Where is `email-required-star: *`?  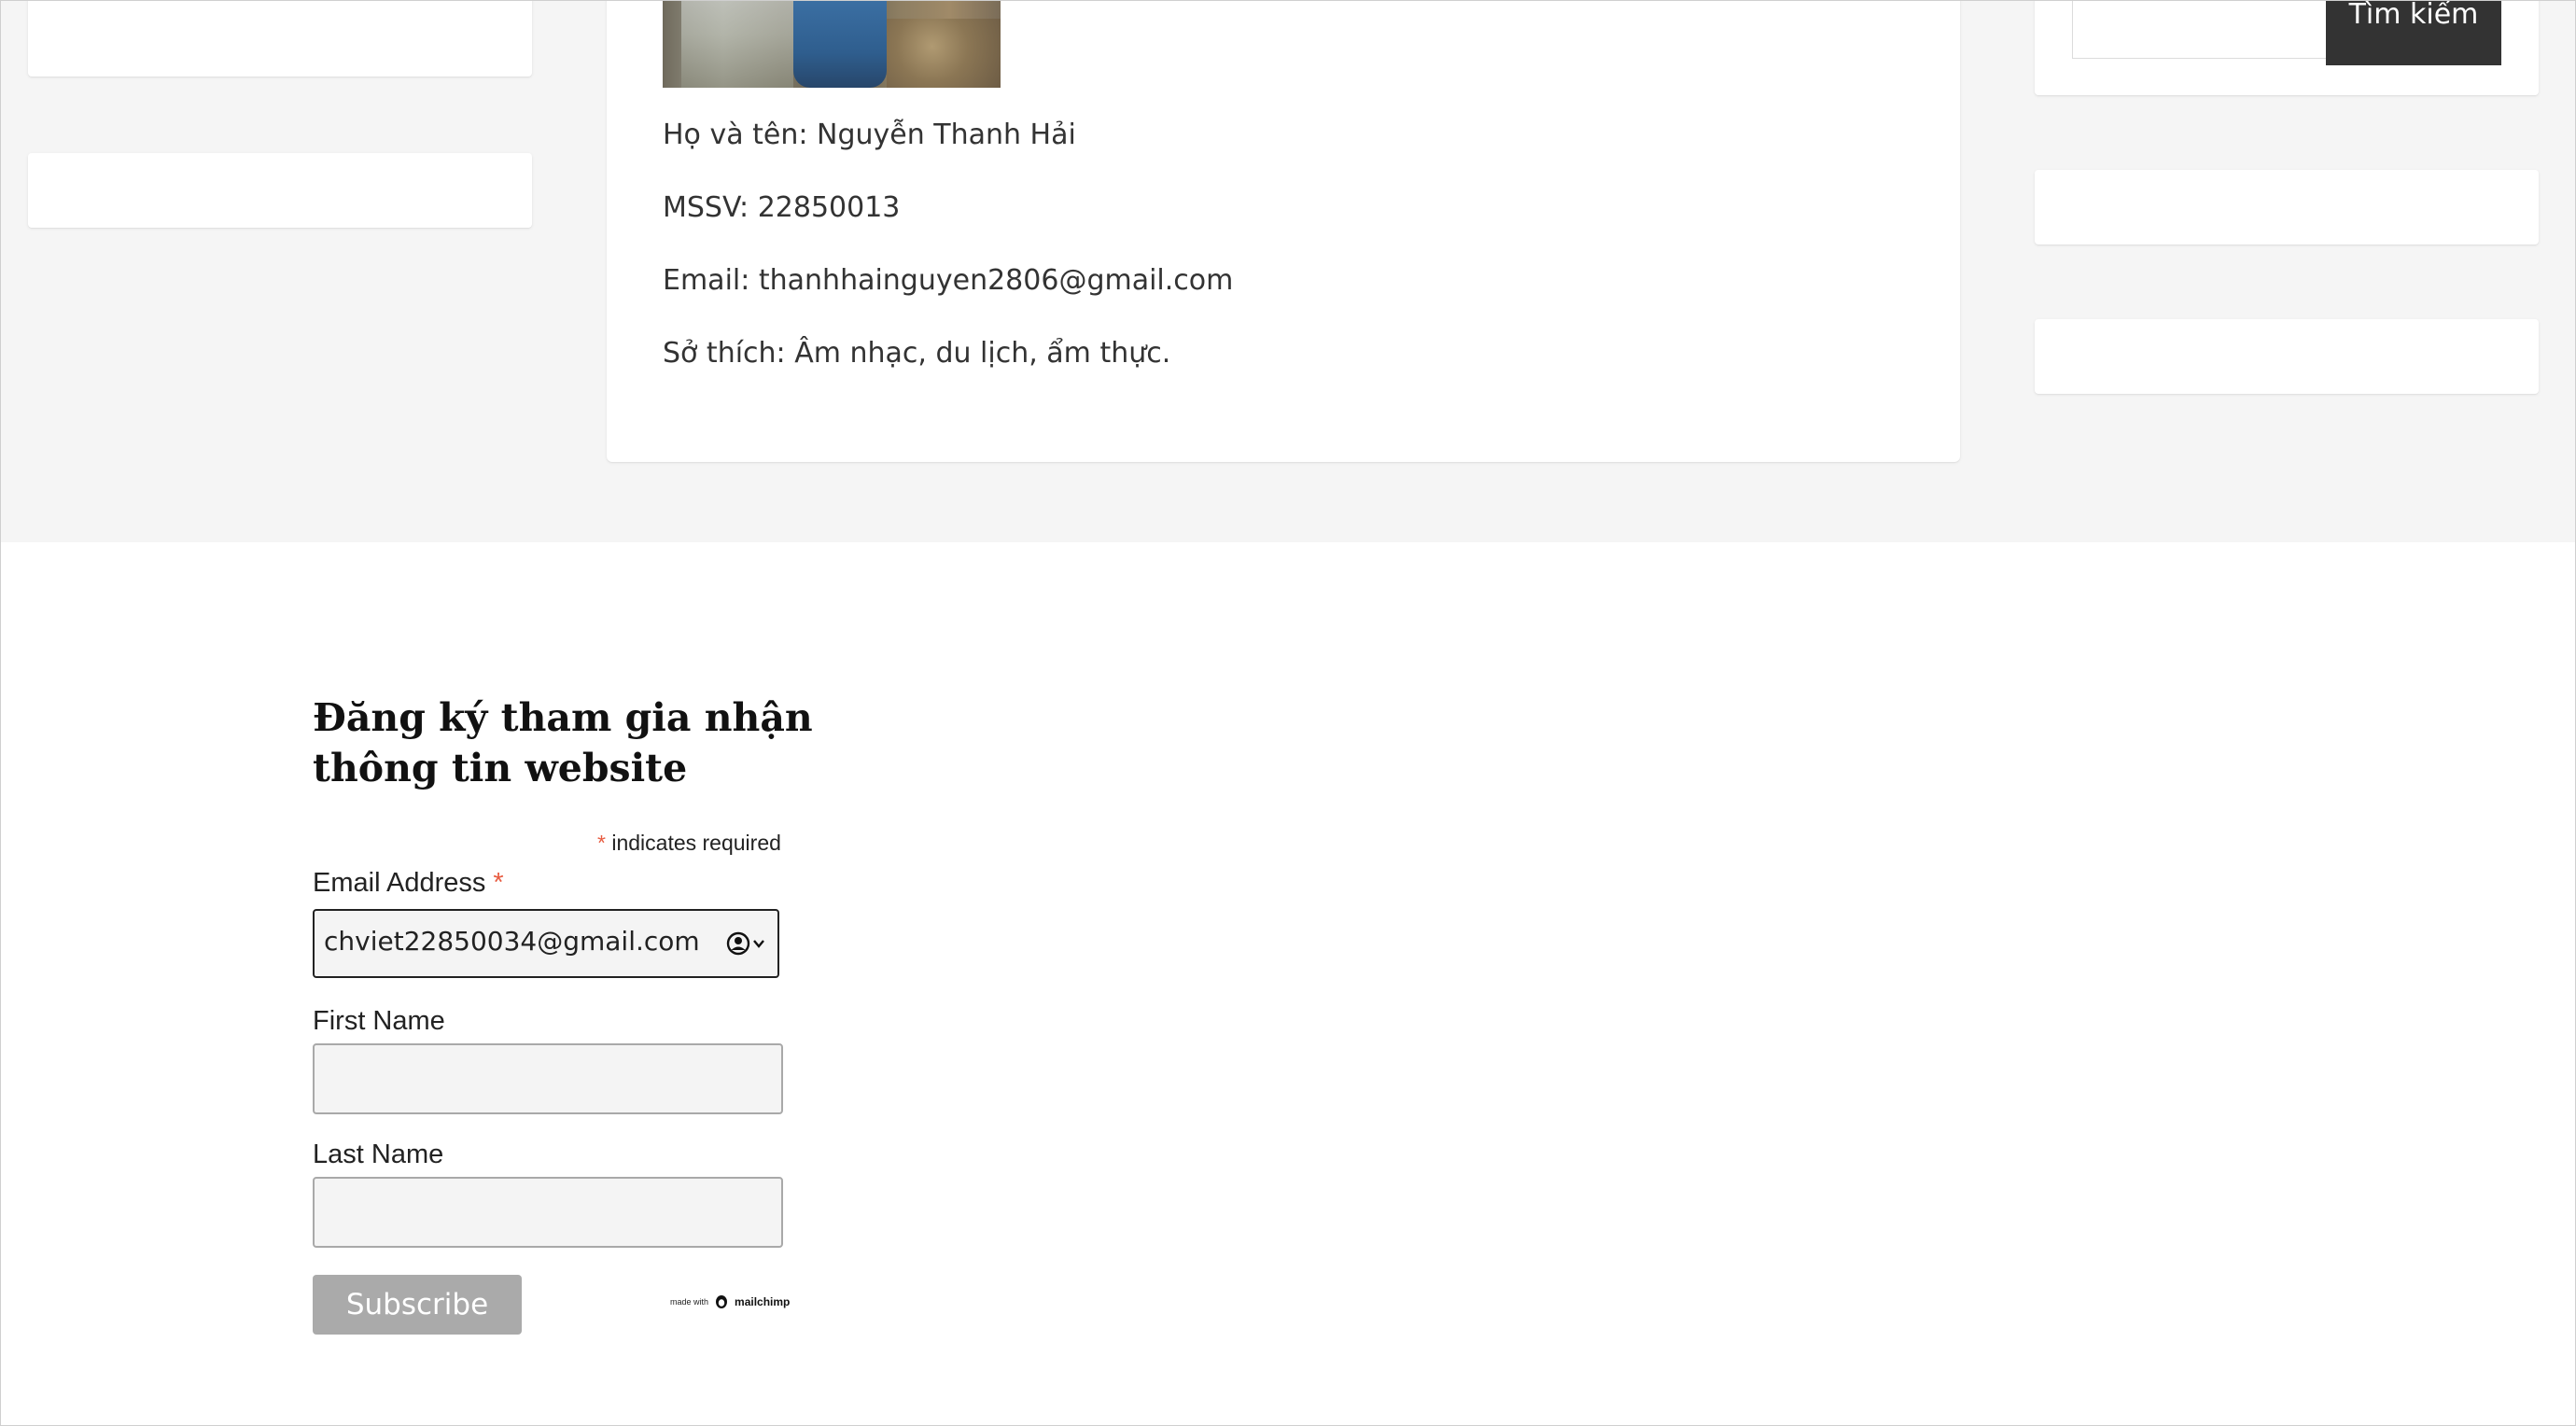 email-required-star: * is located at coordinates (499, 883).